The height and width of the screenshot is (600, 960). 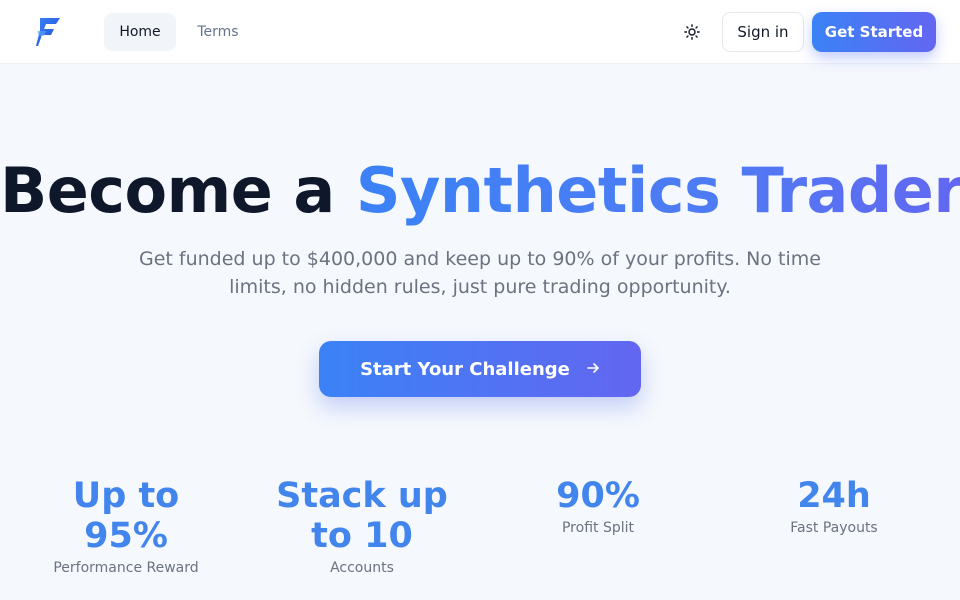 I want to click on start-challenge-button: Start Your Challenge, so click(x=480, y=369).